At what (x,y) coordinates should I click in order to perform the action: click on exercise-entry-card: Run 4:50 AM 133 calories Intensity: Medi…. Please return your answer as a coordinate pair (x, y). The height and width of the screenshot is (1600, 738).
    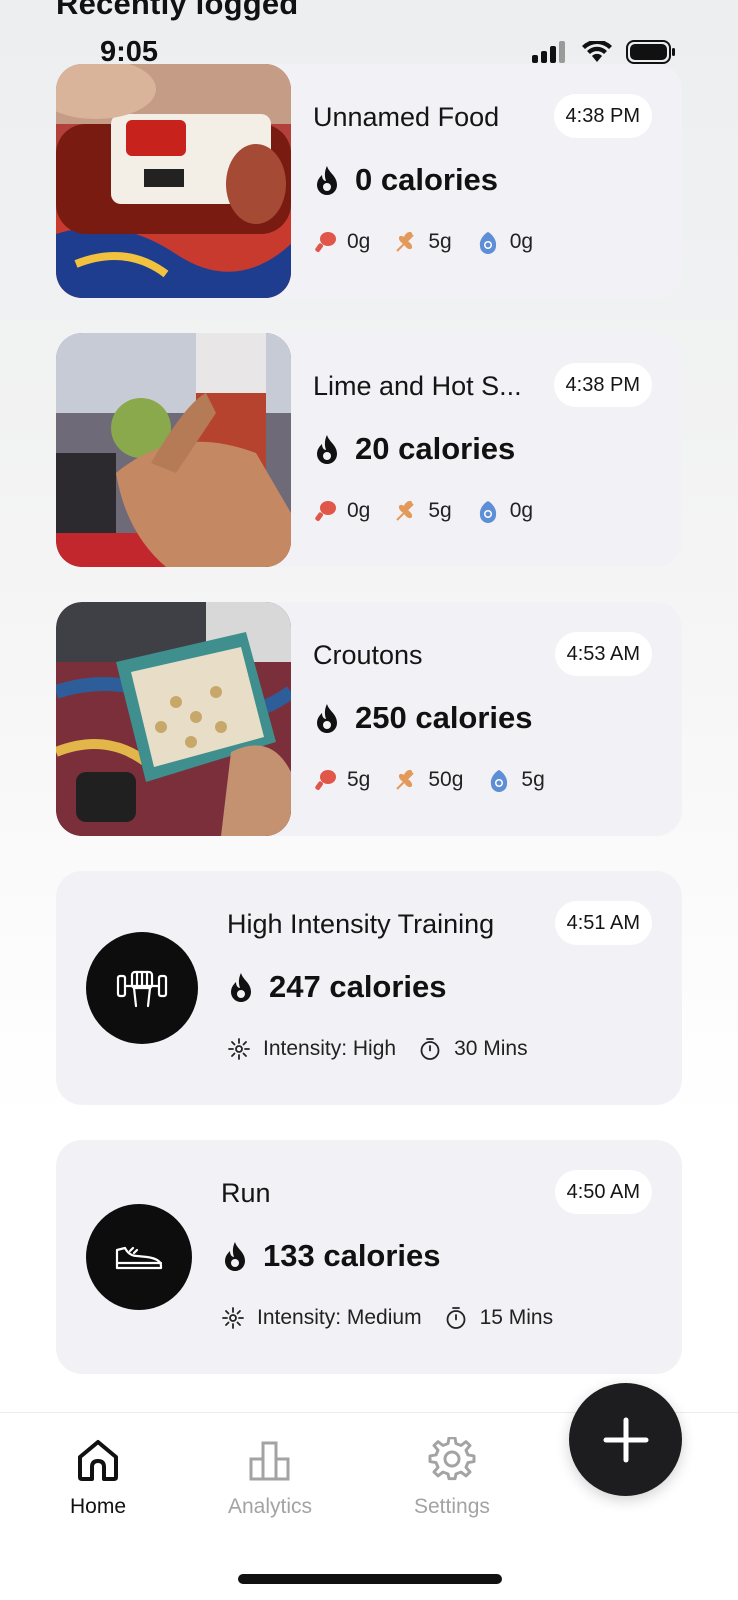
    Looking at the image, I should click on (369, 1257).